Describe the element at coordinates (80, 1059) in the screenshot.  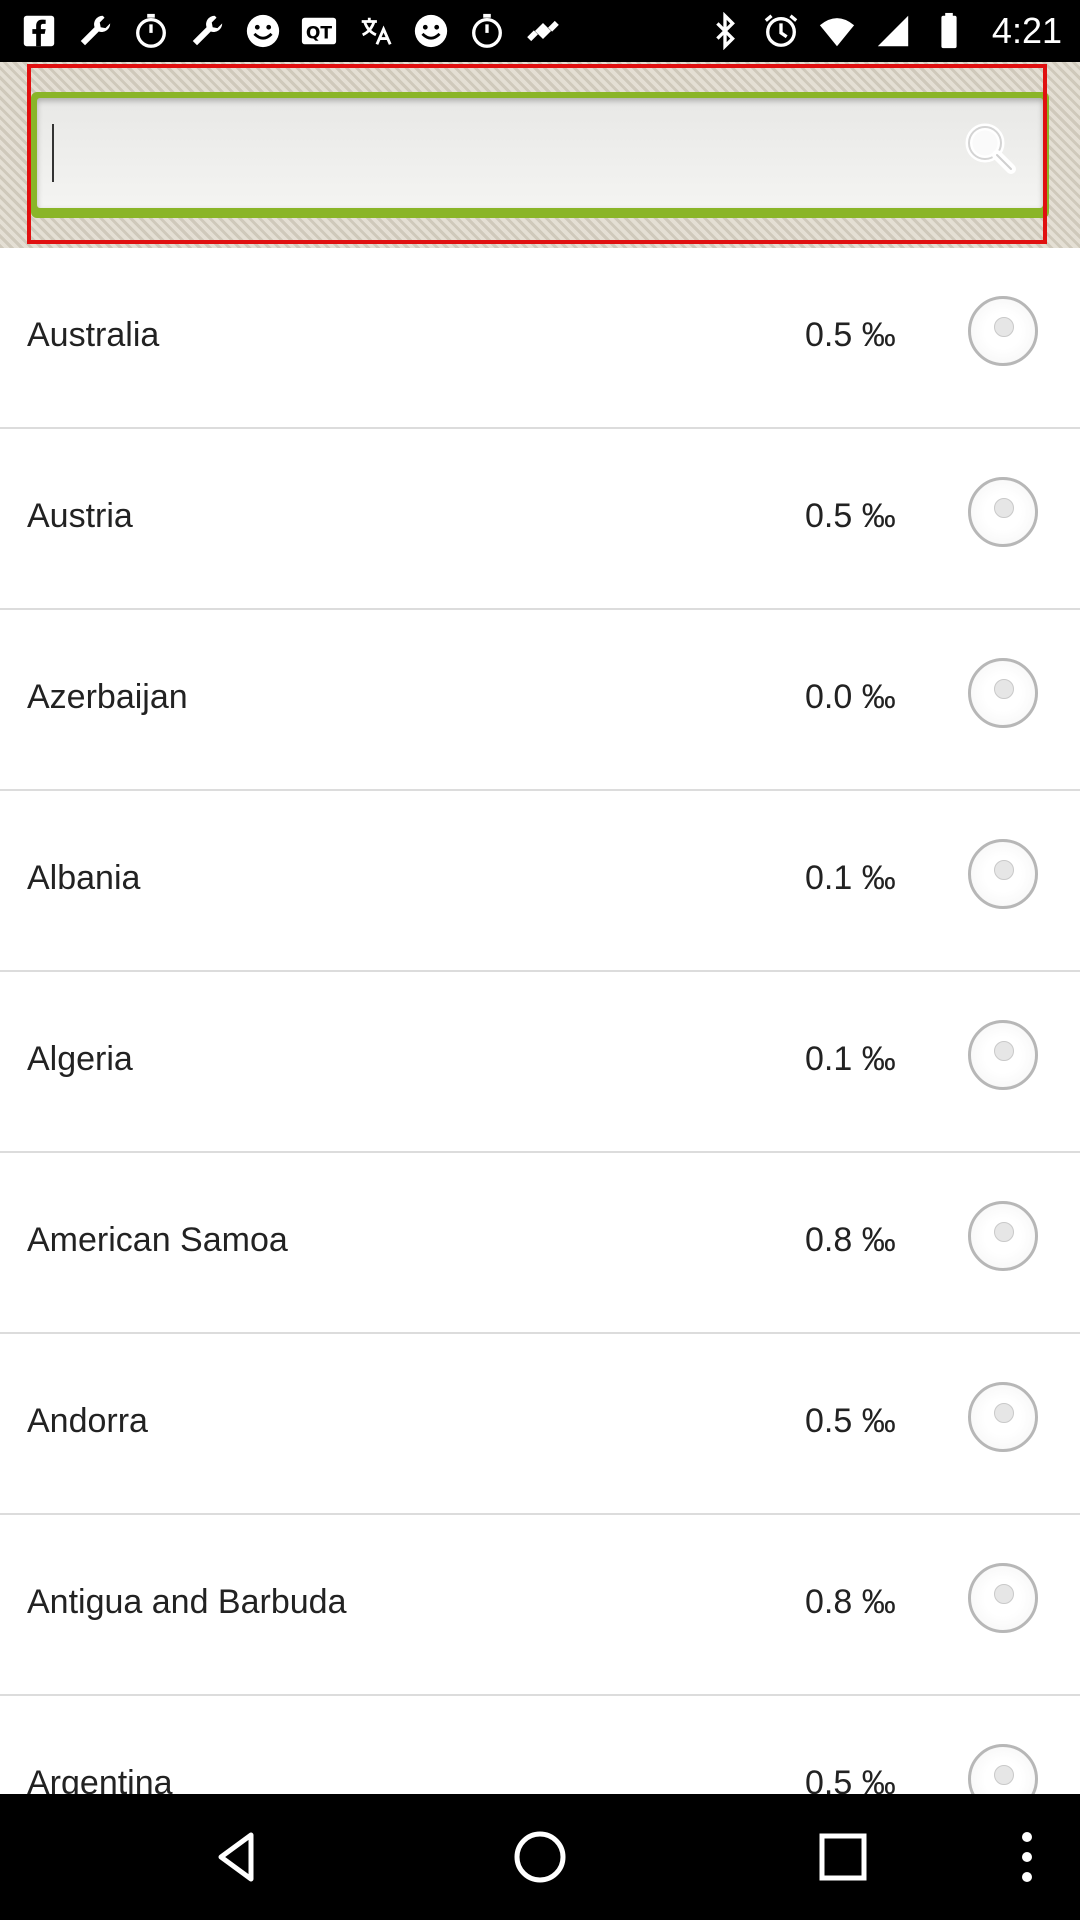
I see `country-name: Algeria` at that location.